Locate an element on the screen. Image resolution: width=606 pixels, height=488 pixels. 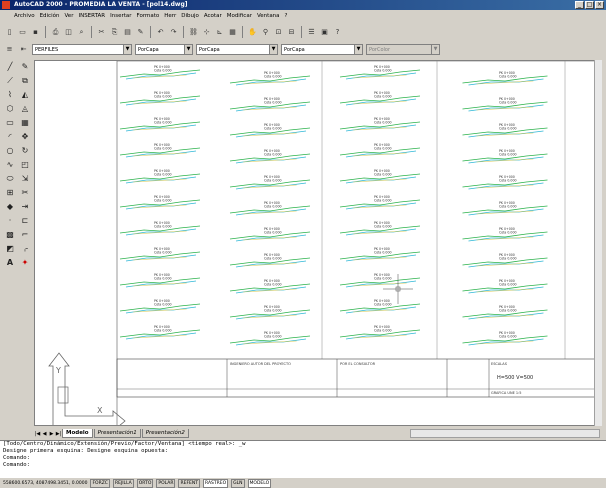
rectangle-icon: ▭ is located at coordinates (10, 122).